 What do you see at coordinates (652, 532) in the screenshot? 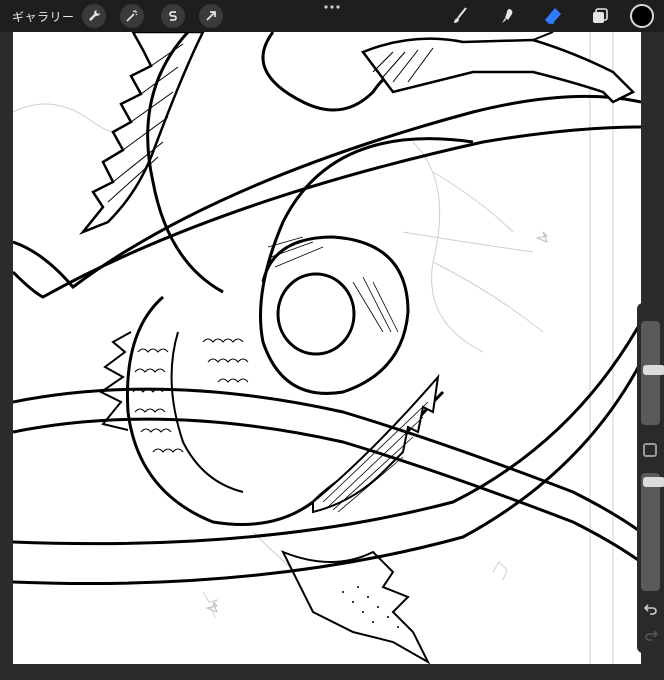
I see `opacity-slider` at bounding box center [652, 532].